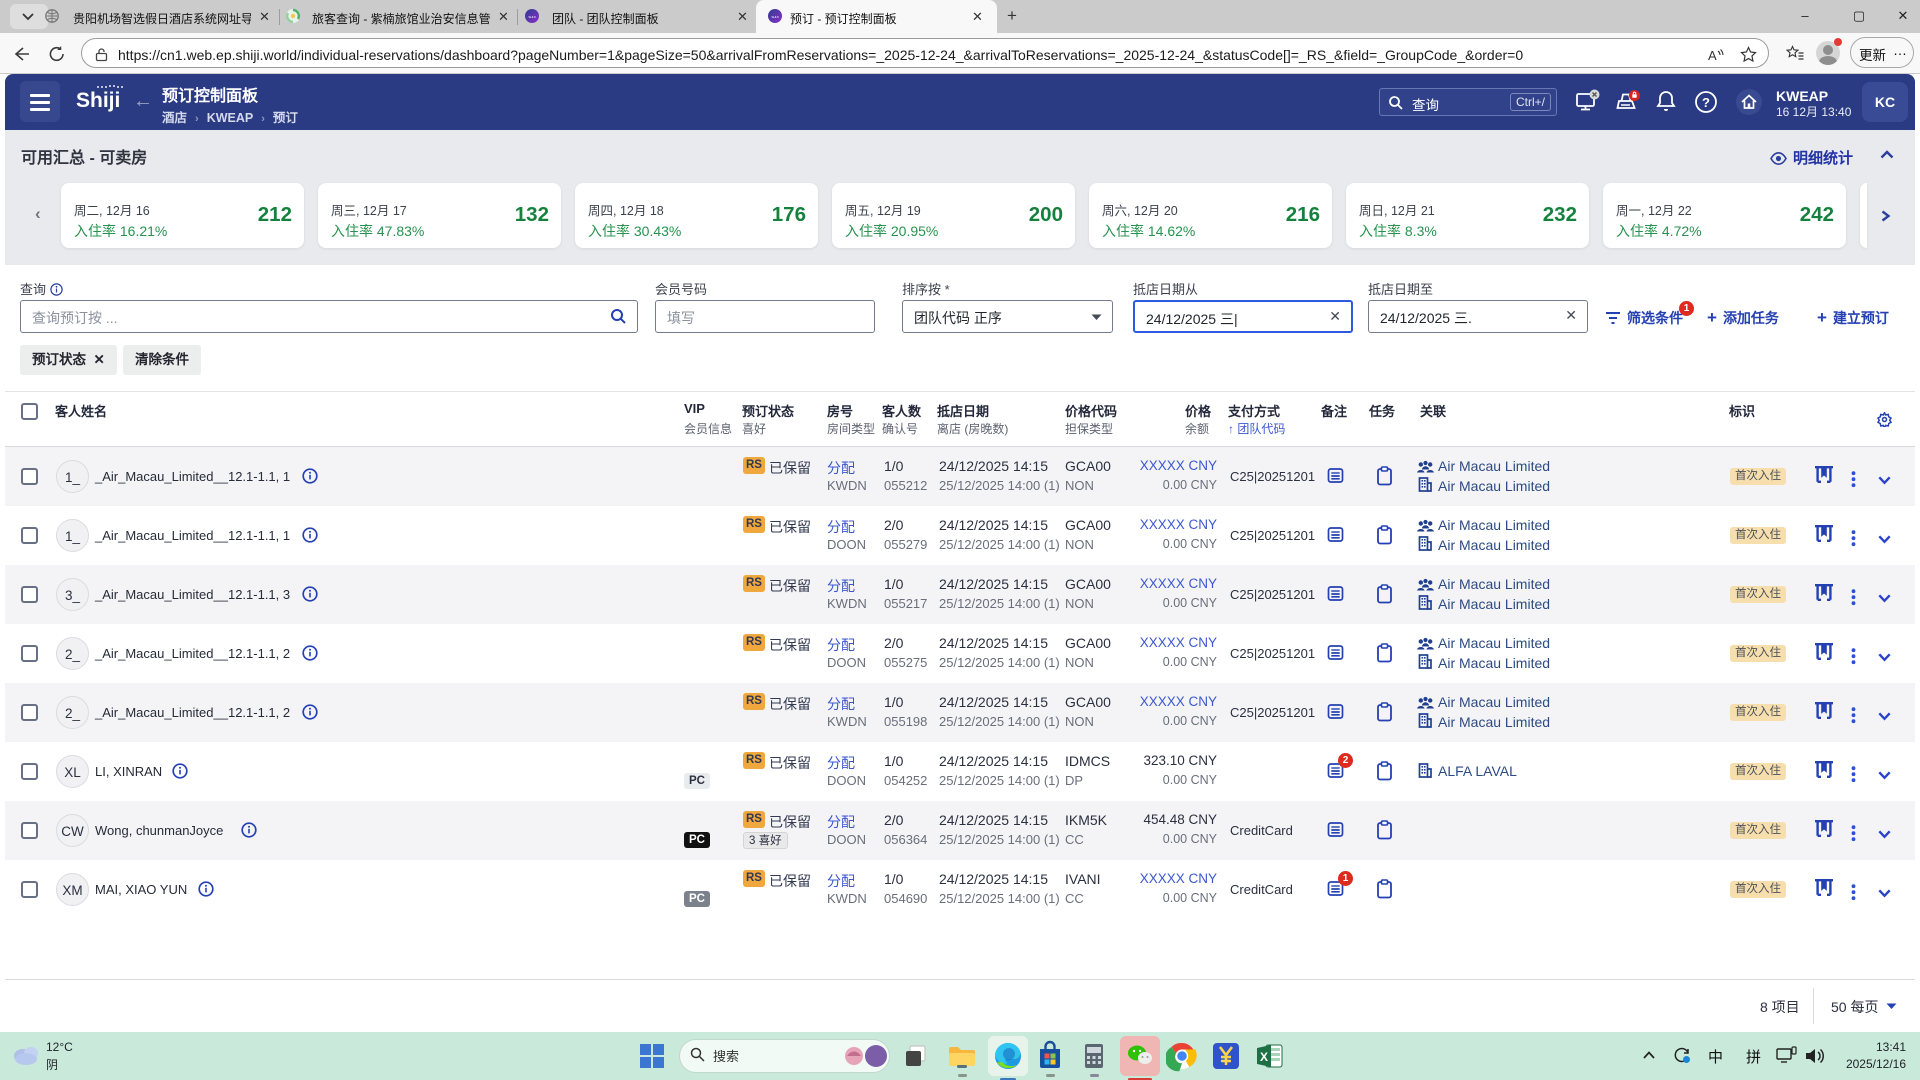 Image resolution: width=1920 pixels, height=1080 pixels. Describe the element at coordinates (1264, 1057) in the screenshot. I see `svg-text: X` at that location.